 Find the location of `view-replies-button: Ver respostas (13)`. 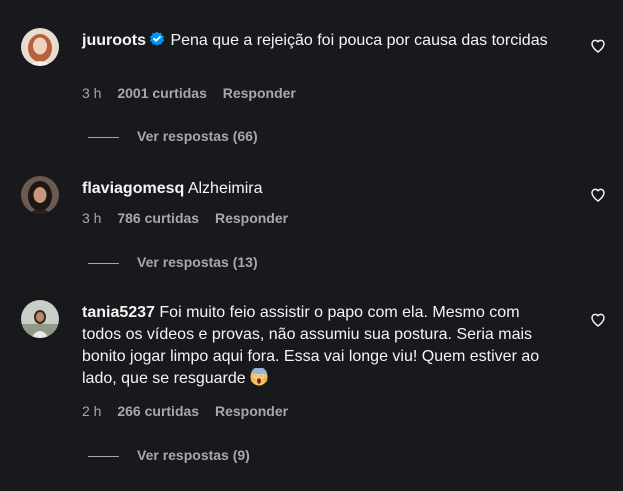

view-replies-button: Ver respostas (13) is located at coordinates (173, 262).